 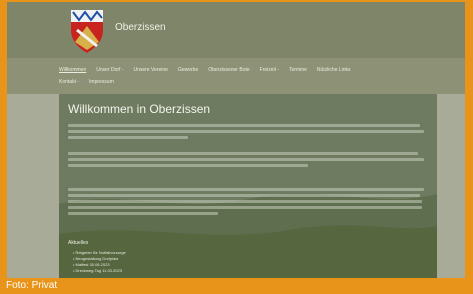 I want to click on nav-item-impressum: Impressum, so click(x=101, y=82).